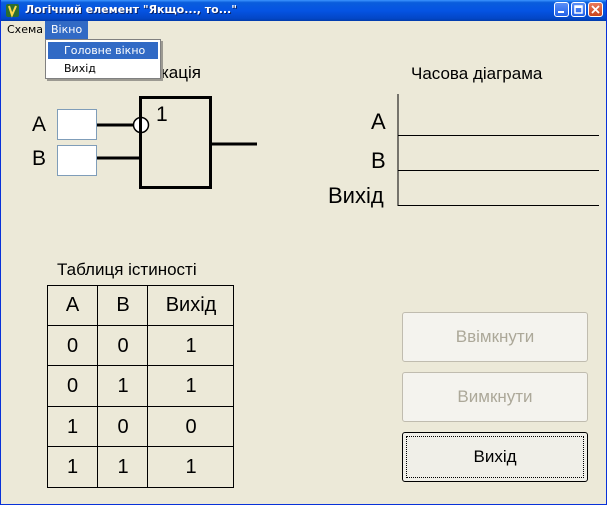 This screenshot has width=607, height=505. I want to click on timing-row-output-label: Вихід, so click(356, 195).